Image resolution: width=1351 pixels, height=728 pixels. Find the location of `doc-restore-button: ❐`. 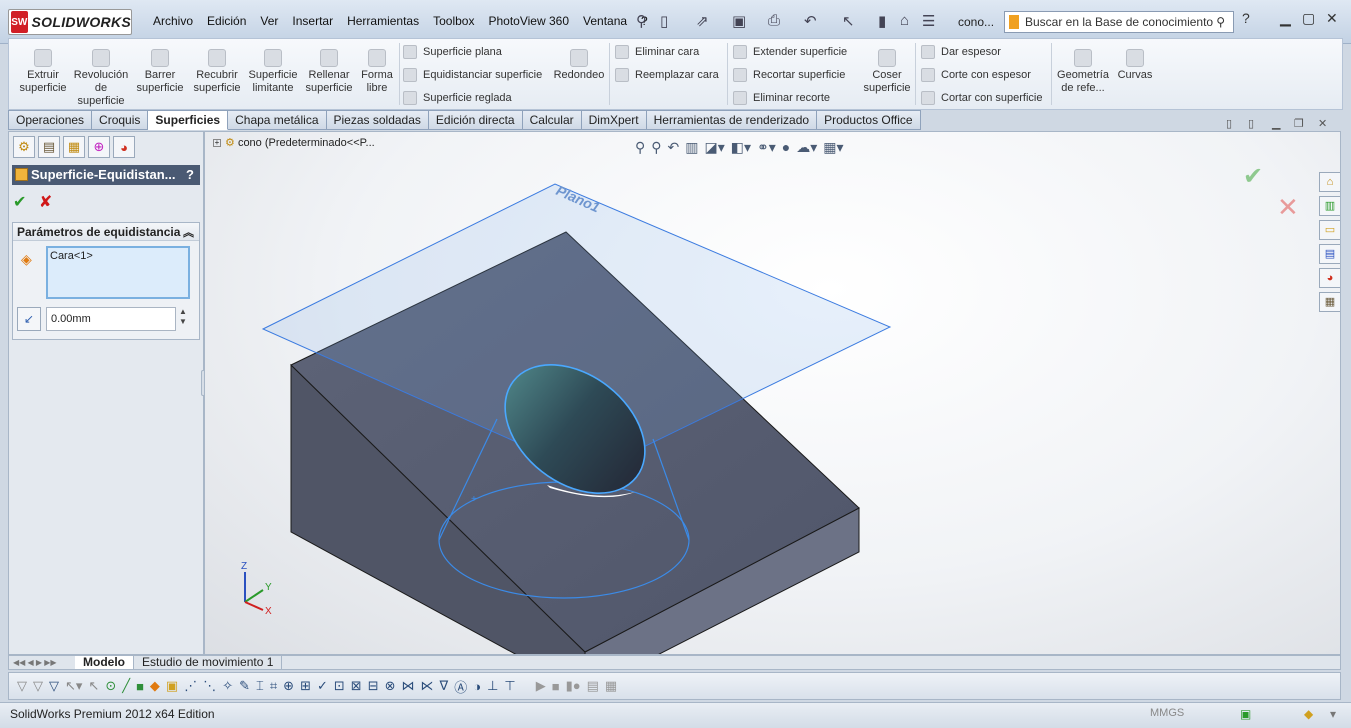

doc-restore-button: ❐ is located at coordinates (1299, 123).